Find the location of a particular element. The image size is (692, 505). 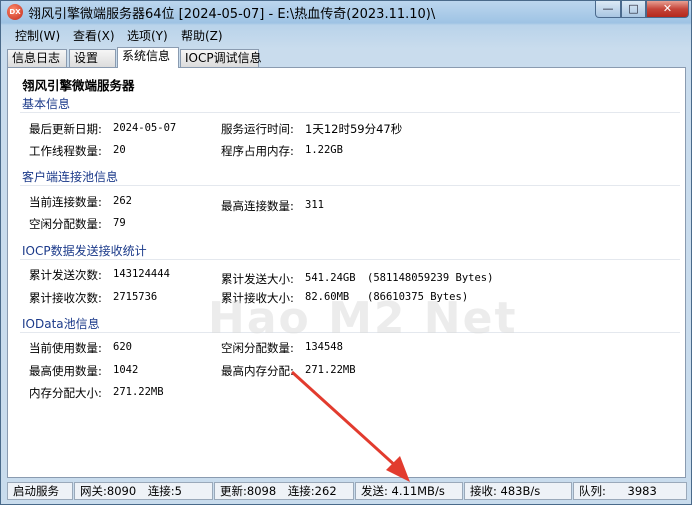

queue-value: 3983 is located at coordinates (642, 491).